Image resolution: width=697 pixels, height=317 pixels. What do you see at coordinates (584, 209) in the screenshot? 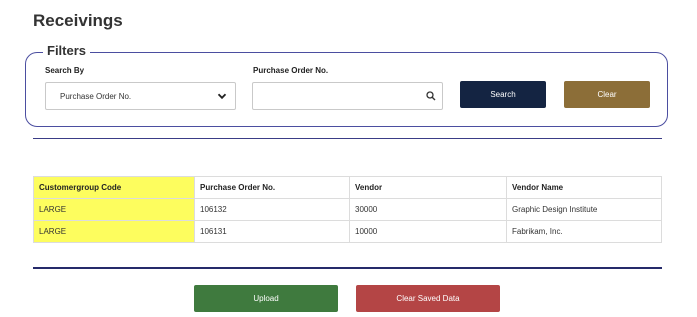
I see `cell-vendor-name: Graphic Design Institute` at bounding box center [584, 209].